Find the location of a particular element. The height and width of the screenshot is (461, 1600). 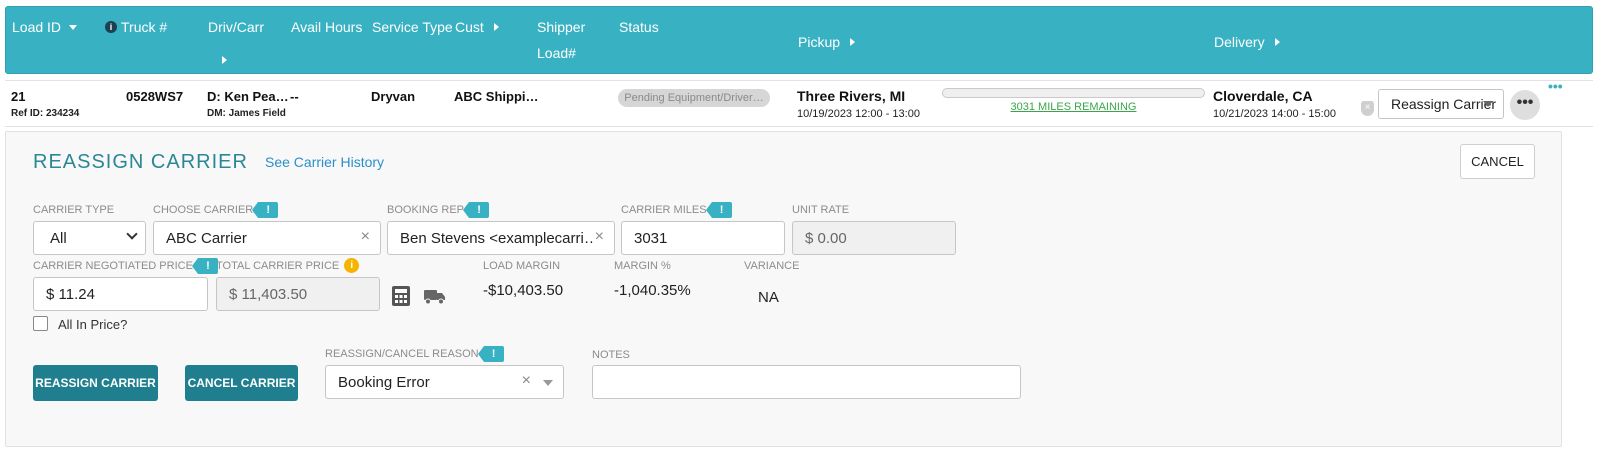

margin-pct-value: -1,040.35% is located at coordinates (652, 290).